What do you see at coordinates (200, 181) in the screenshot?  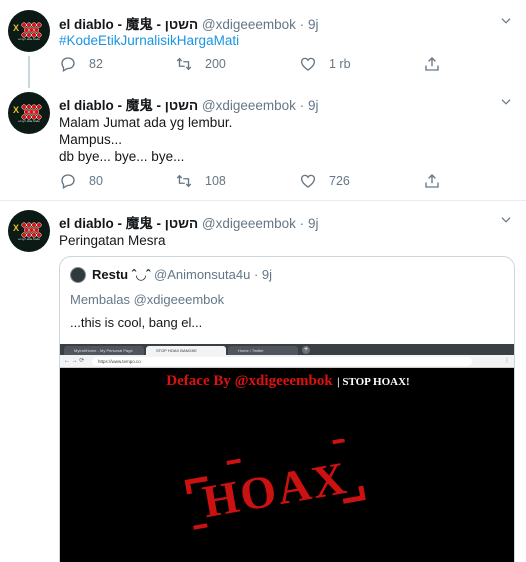 I see `retweet-button: 108` at bounding box center [200, 181].